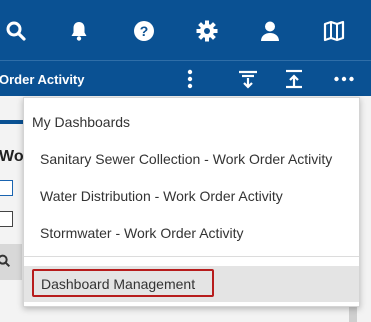 The image size is (371, 322). I want to click on help-icon: ?, so click(144, 31).